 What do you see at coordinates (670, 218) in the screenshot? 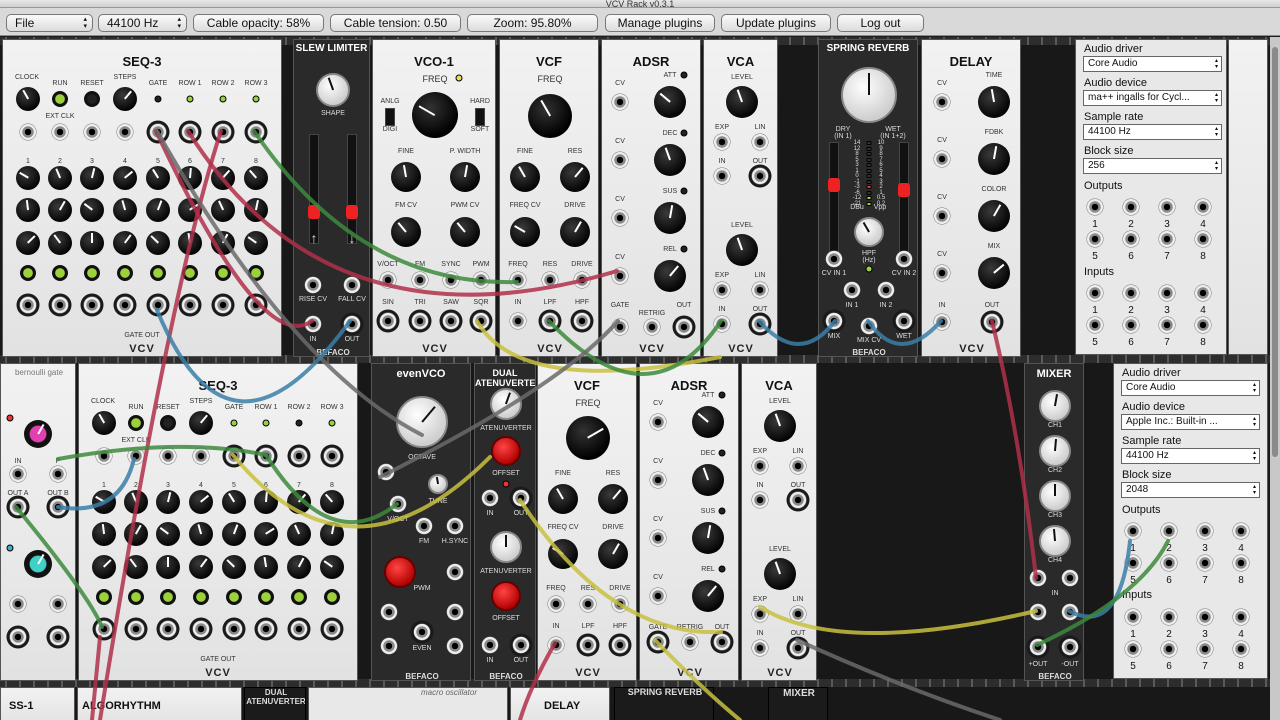
I see `sus-knob` at bounding box center [670, 218].